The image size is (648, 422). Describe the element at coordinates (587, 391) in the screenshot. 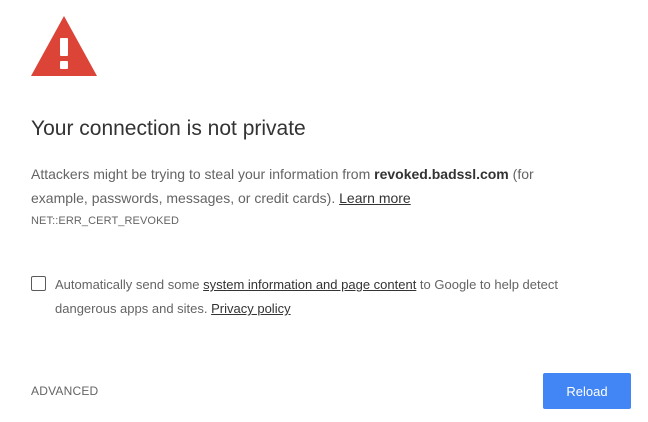

I see `reload-button: Reload` at that location.